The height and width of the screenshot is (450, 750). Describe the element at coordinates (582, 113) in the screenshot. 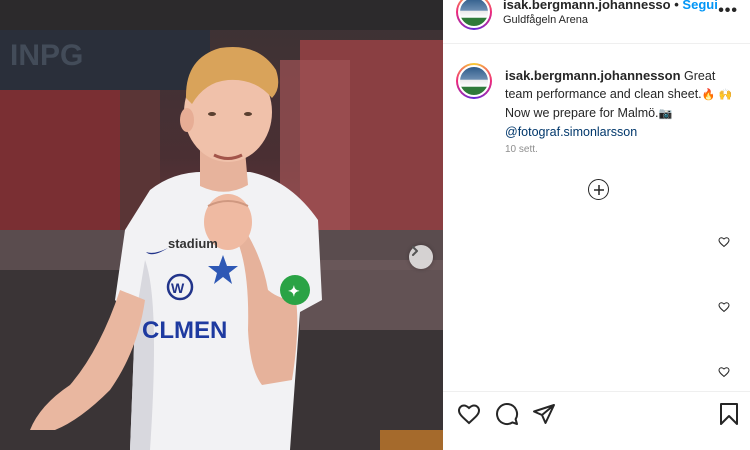

I see `caption-line-2: Now we prepare for Malmö.` at that location.